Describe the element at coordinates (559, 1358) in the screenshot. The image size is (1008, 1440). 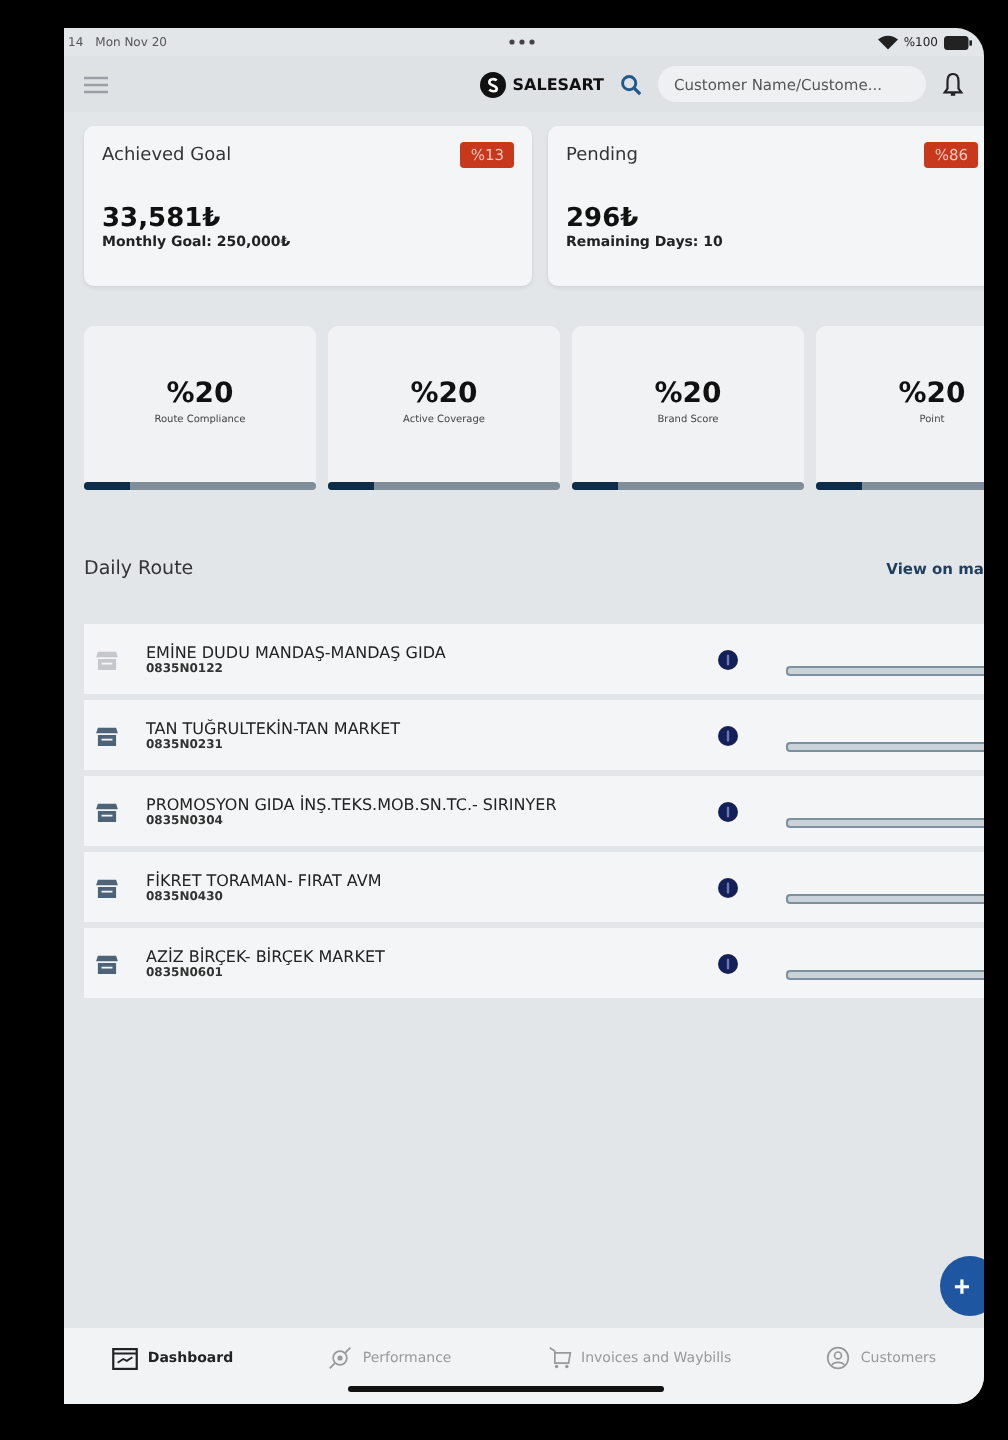
I see `cart-icon` at that location.